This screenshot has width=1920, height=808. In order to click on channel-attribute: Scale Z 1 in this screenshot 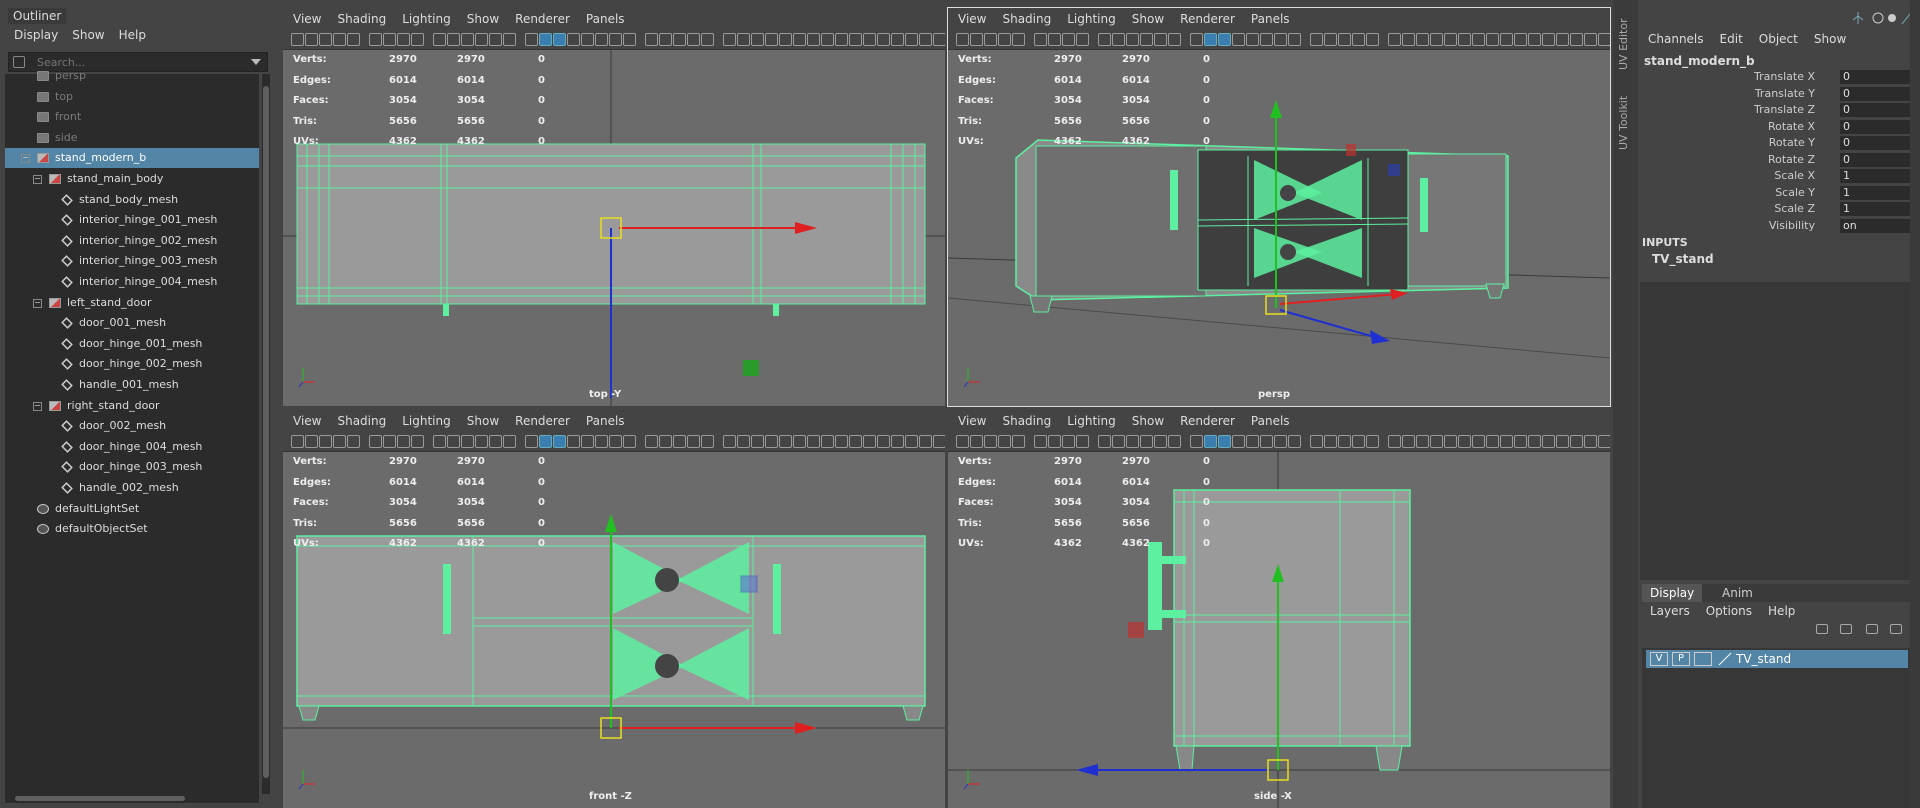, I will do `click(1775, 210)`.